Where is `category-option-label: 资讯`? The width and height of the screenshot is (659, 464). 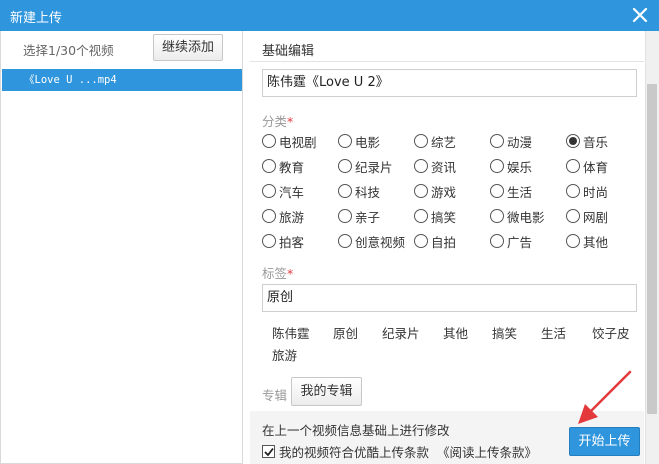 category-option-label: 资讯 is located at coordinates (444, 167).